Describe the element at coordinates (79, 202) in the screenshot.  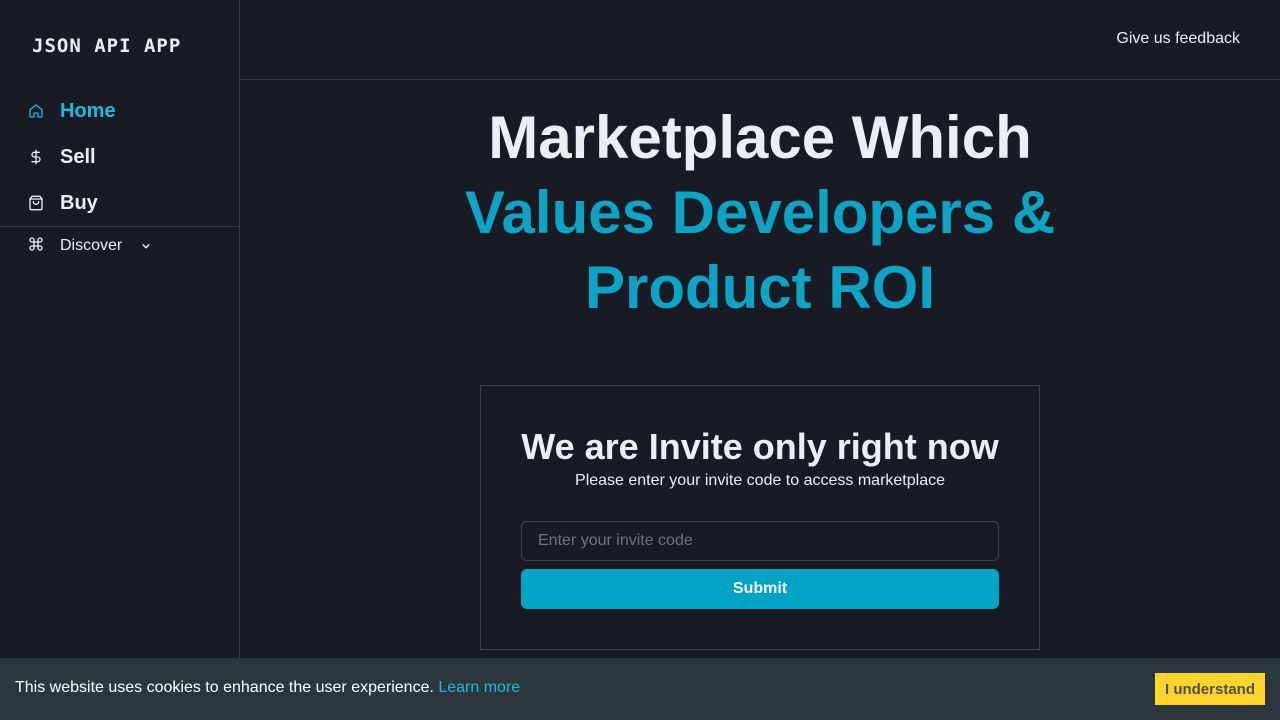
I see `sidebar-item-label: Buy` at that location.